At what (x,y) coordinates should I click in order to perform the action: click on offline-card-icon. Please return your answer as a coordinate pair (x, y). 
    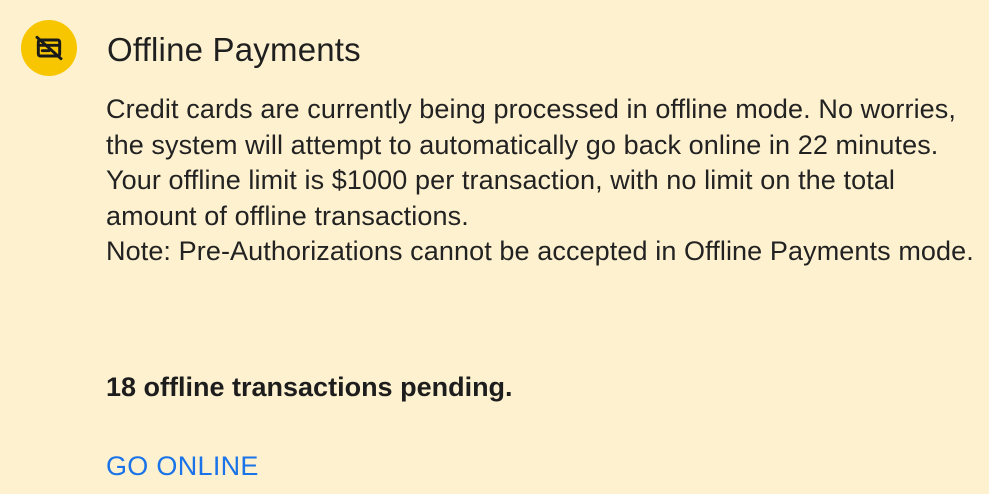
    Looking at the image, I should click on (49, 48).